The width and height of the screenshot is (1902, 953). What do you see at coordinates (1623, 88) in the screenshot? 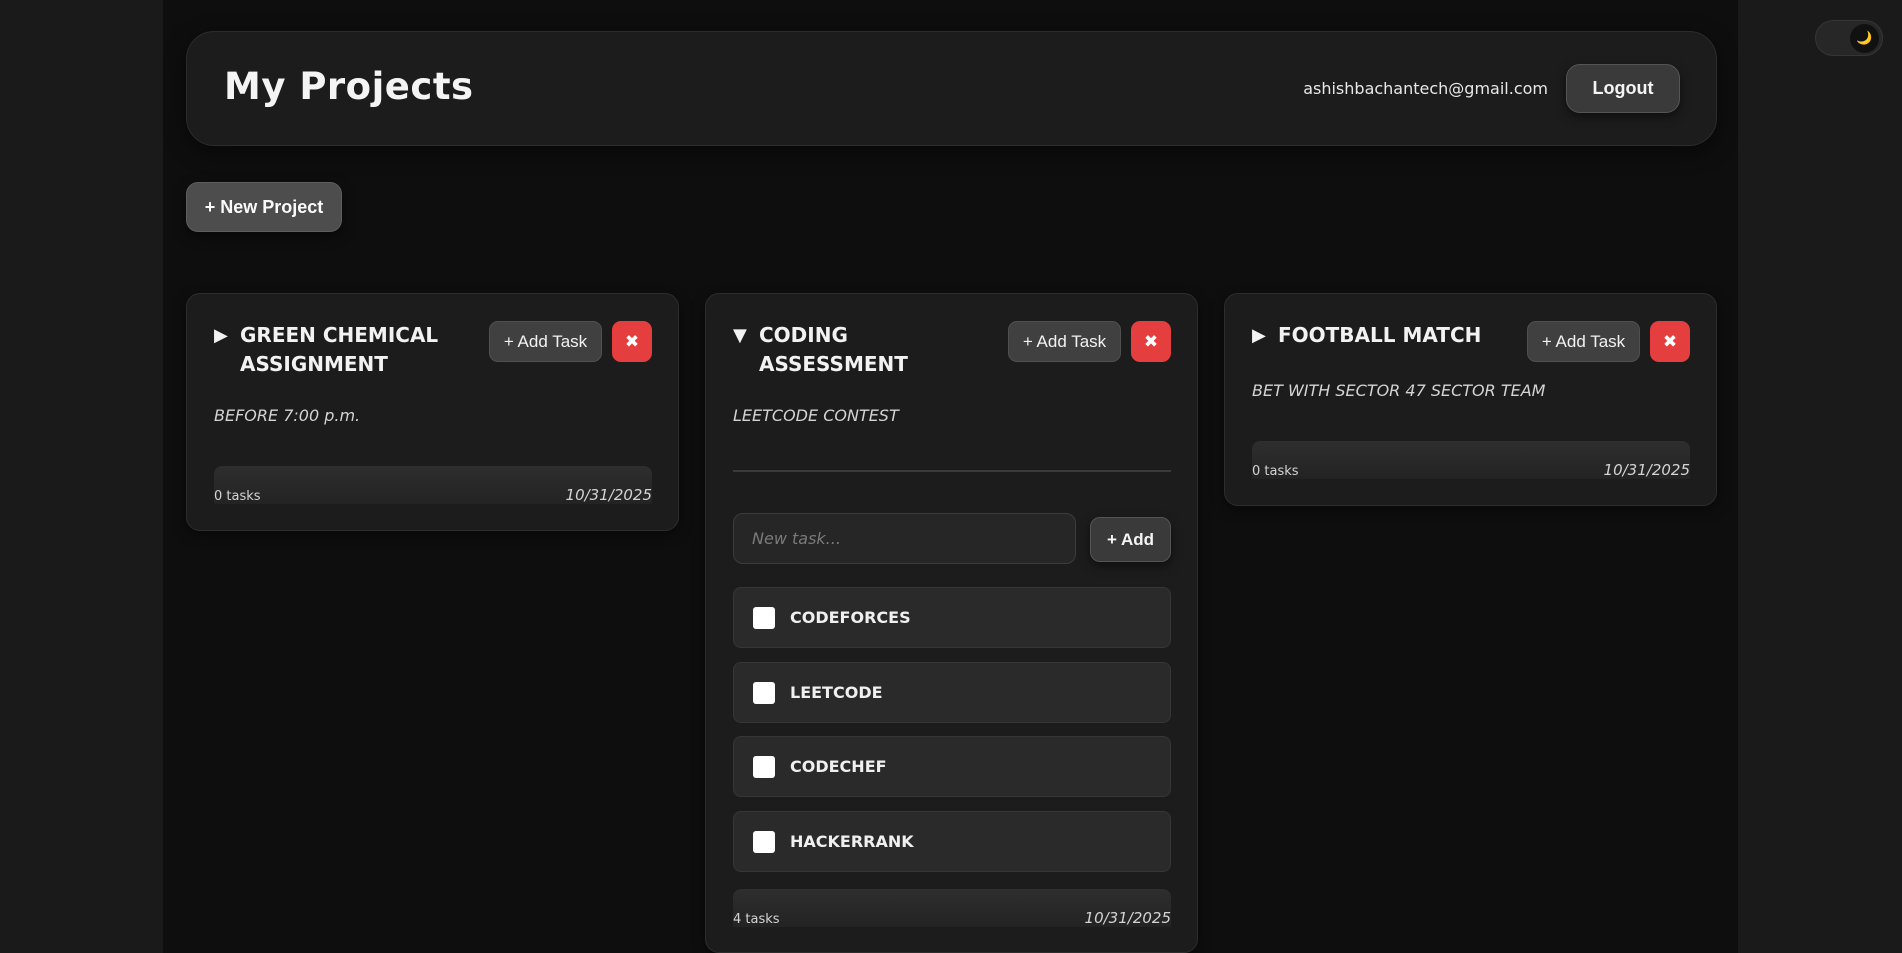
I see `logout-button: Logout` at bounding box center [1623, 88].